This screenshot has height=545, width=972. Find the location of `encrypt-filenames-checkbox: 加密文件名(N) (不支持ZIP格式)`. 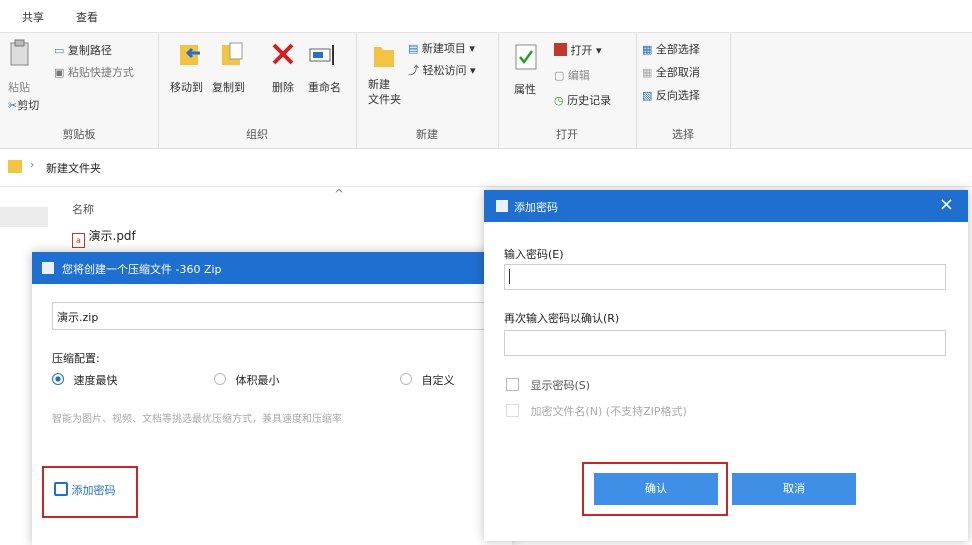

encrypt-filenames-checkbox: 加密文件名(N) (不支持ZIP格式) is located at coordinates (596, 411).